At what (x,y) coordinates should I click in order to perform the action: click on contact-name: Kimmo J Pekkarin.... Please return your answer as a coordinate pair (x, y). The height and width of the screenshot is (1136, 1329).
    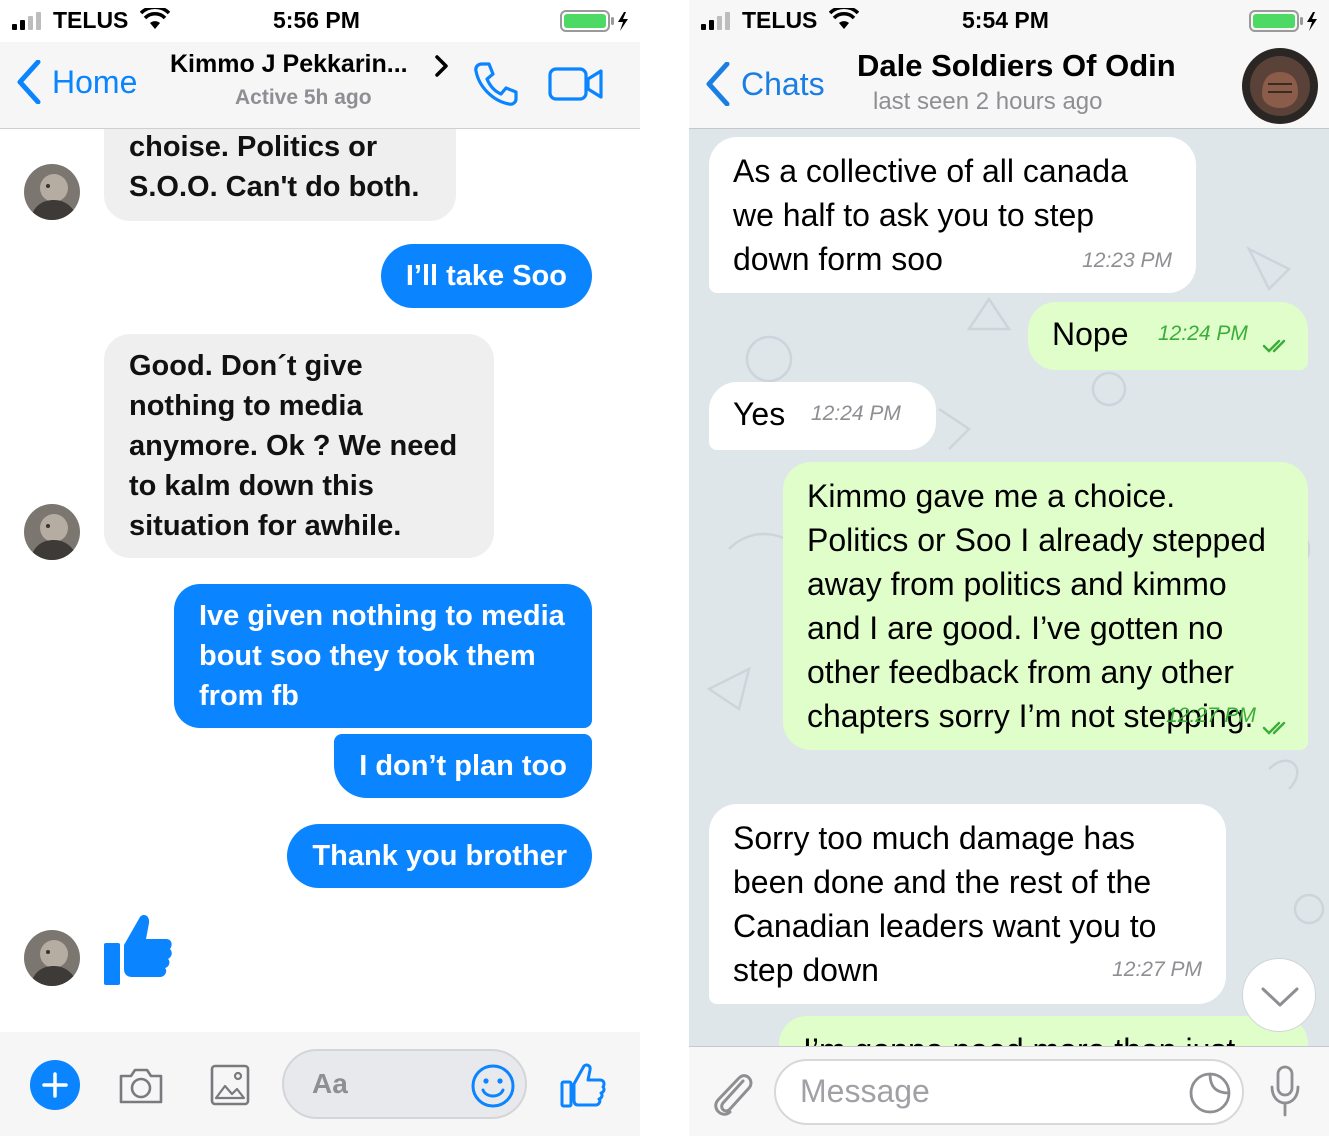
    Looking at the image, I should click on (289, 64).